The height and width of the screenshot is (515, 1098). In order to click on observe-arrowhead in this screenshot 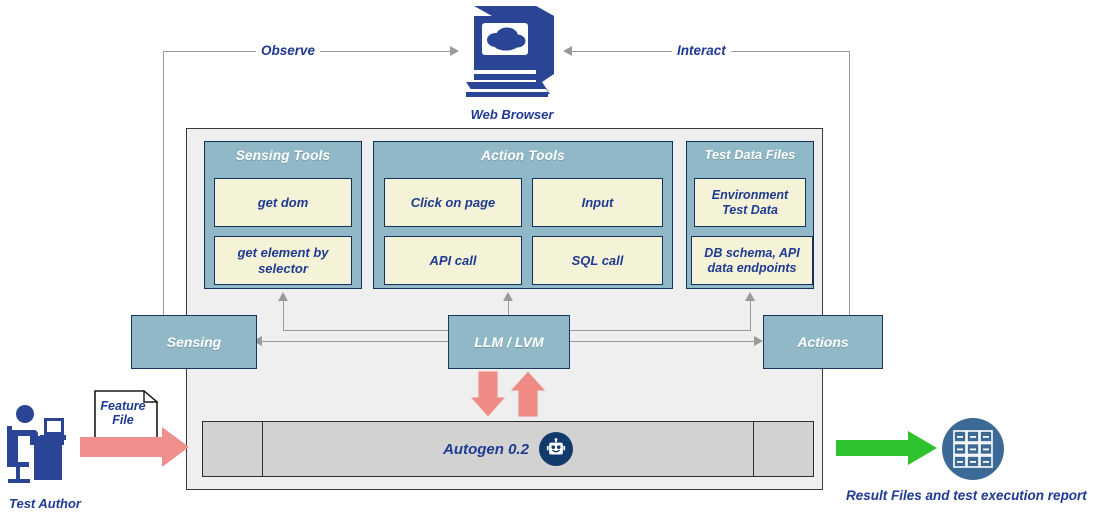, I will do `click(454, 51)`.